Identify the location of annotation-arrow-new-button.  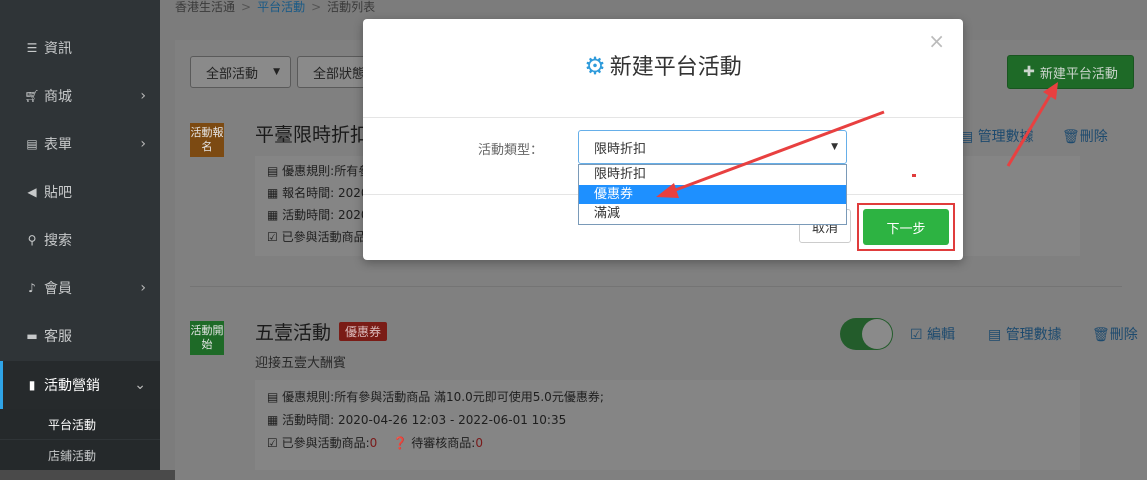
(1030, 129).